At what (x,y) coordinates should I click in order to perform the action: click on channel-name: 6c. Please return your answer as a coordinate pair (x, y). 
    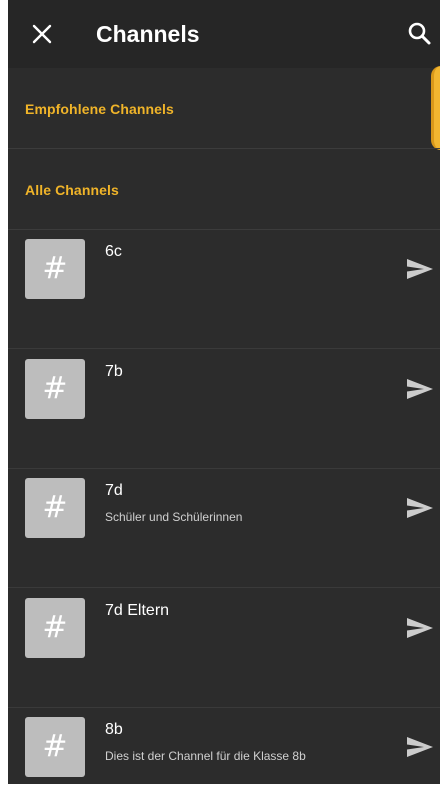
    Looking at the image, I should click on (113, 251).